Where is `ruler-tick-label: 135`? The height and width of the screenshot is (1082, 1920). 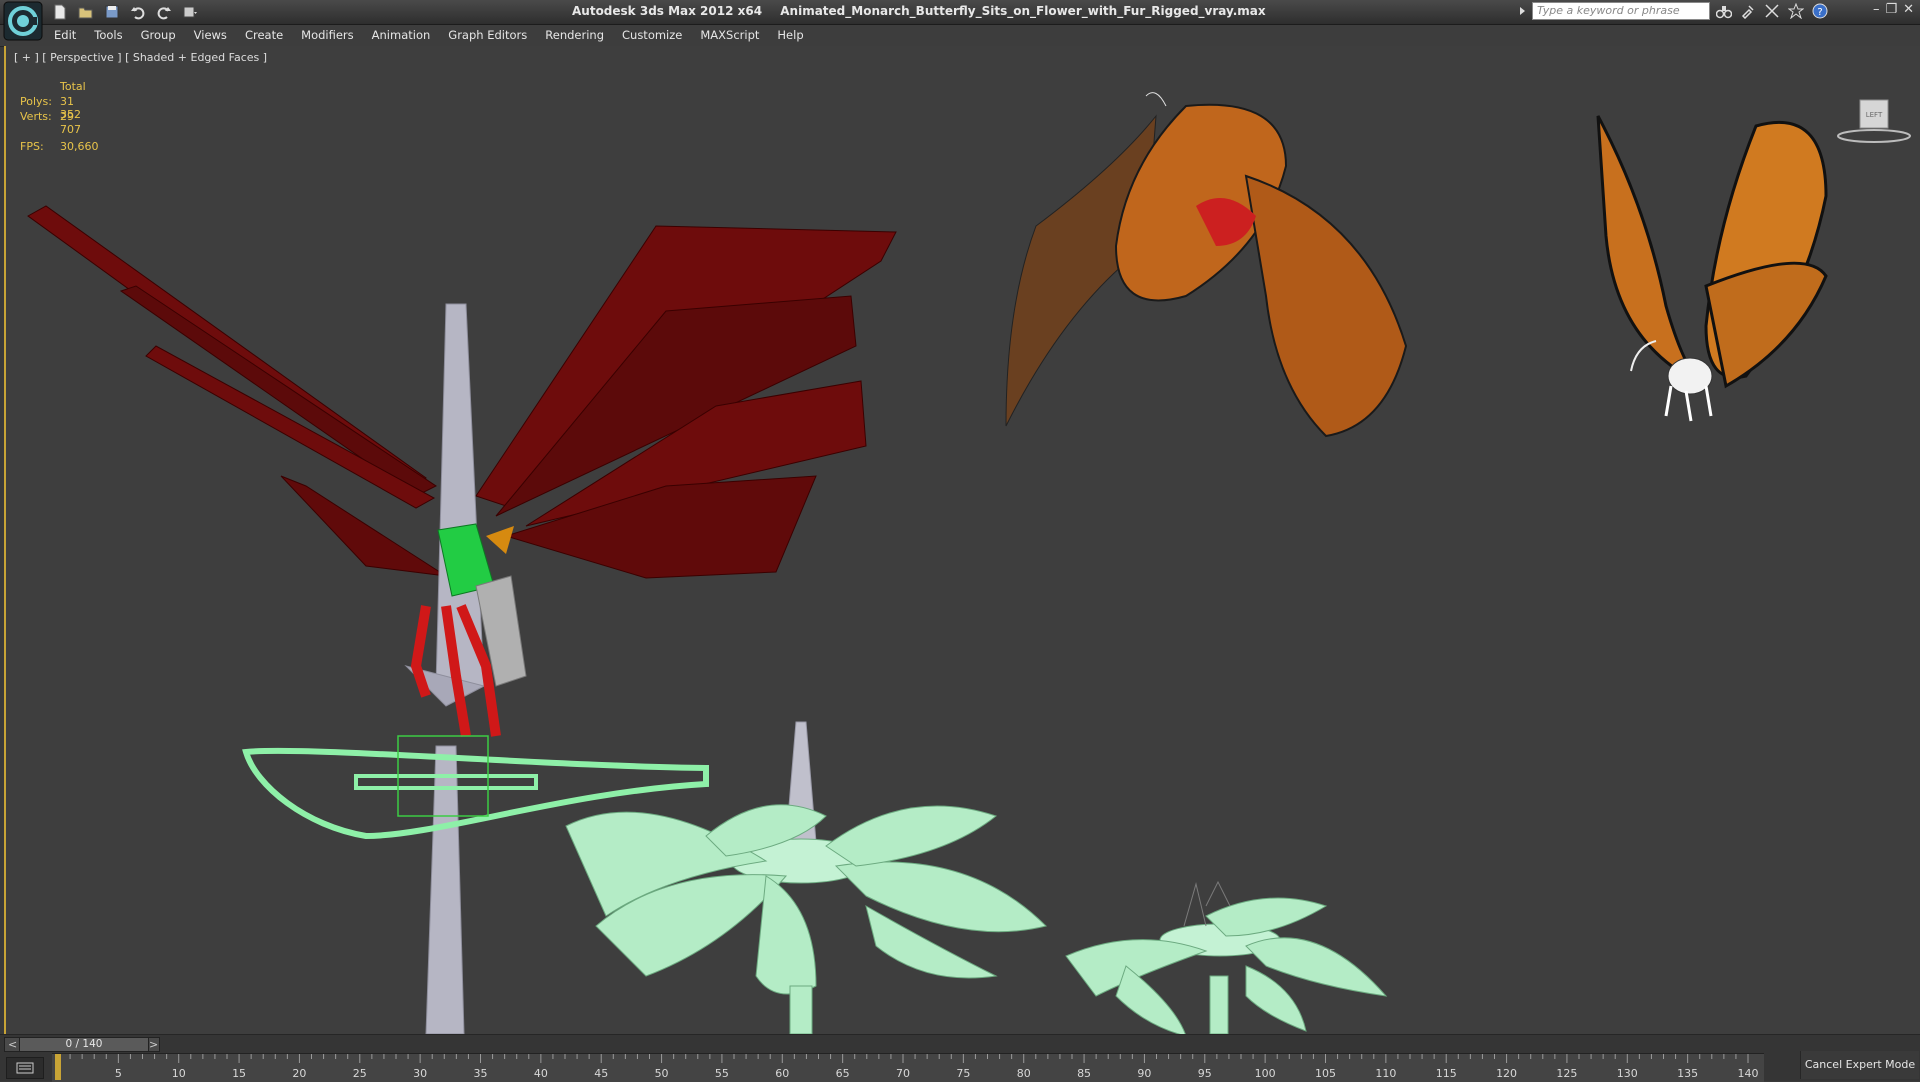 ruler-tick-label: 135 is located at coordinates (1687, 1073).